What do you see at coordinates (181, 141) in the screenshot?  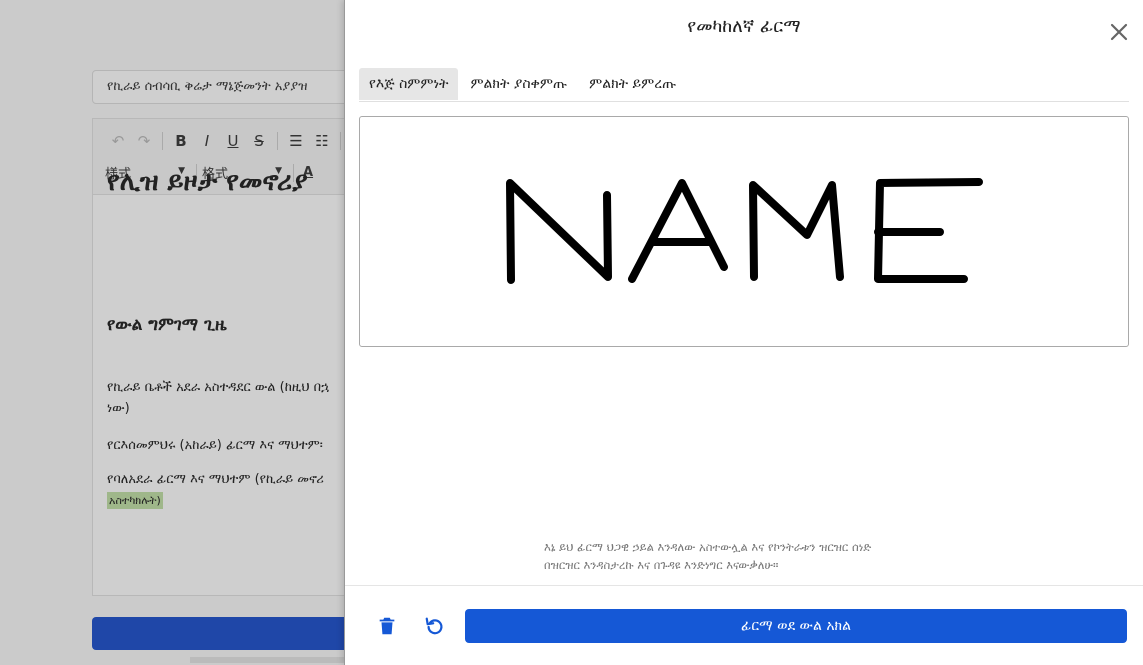 I see `bold-button: B` at bounding box center [181, 141].